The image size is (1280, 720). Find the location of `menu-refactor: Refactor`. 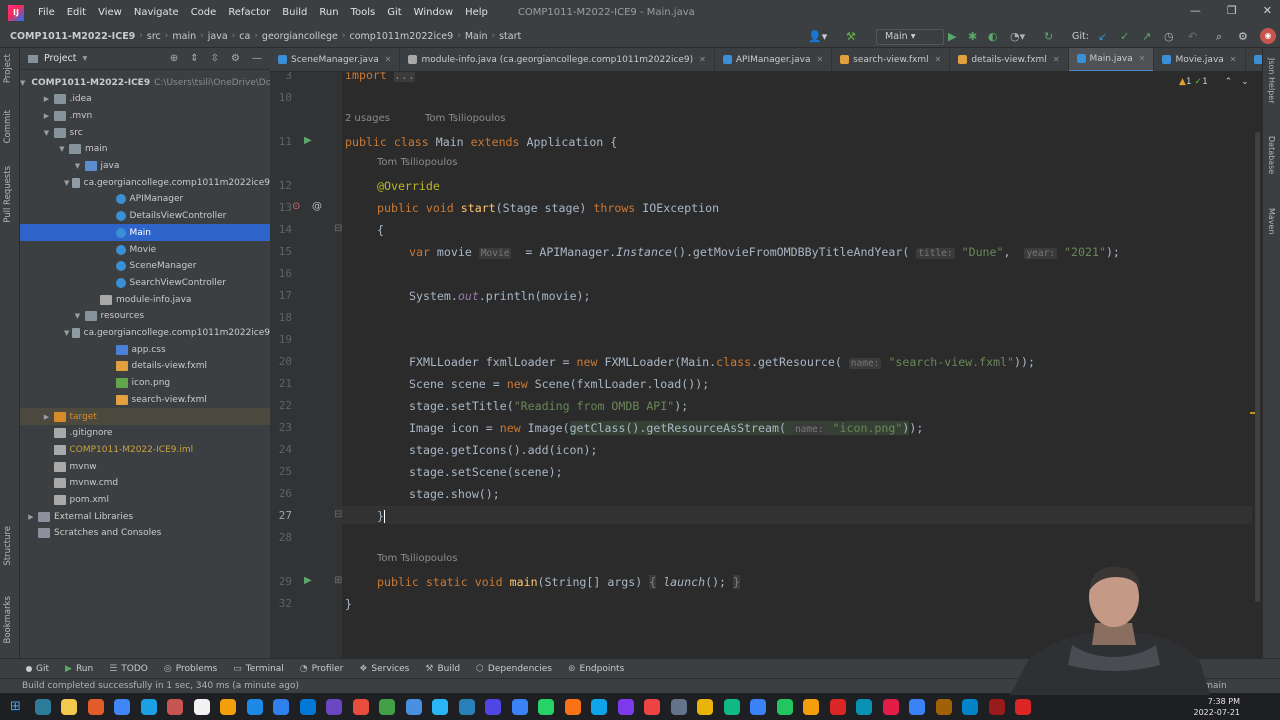

menu-refactor: Refactor is located at coordinates (249, 12).